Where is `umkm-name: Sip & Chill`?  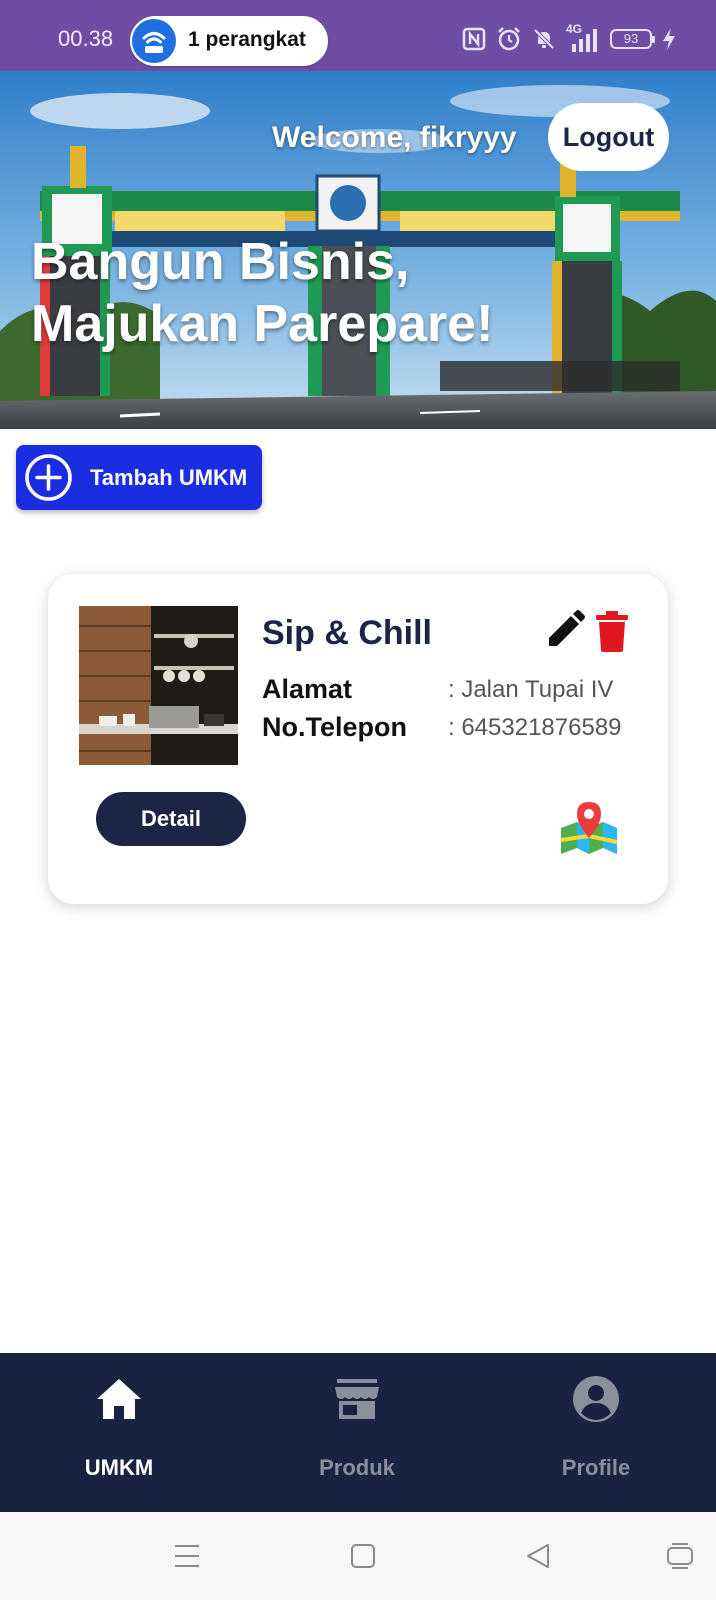 umkm-name: Sip & Chill is located at coordinates (347, 633).